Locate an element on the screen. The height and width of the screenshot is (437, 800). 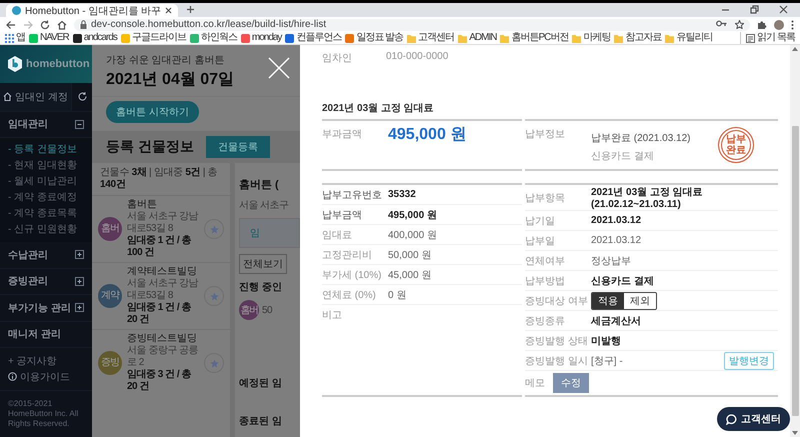
logo-icon is located at coordinates (15, 64).